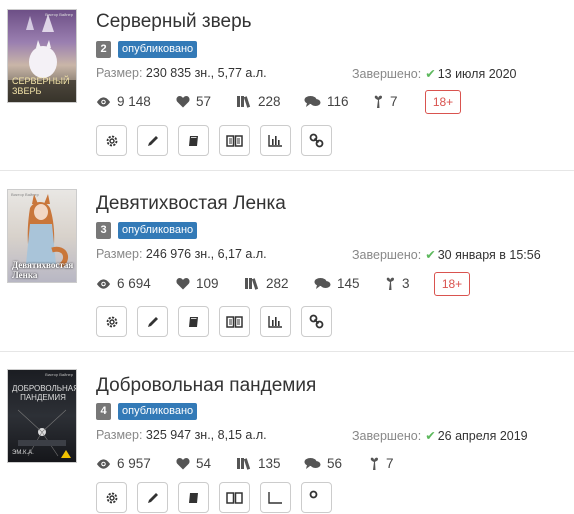 This screenshot has height=514, width=574. What do you see at coordinates (134, 463) in the screenshot?
I see `views-count: 6 957` at bounding box center [134, 463].